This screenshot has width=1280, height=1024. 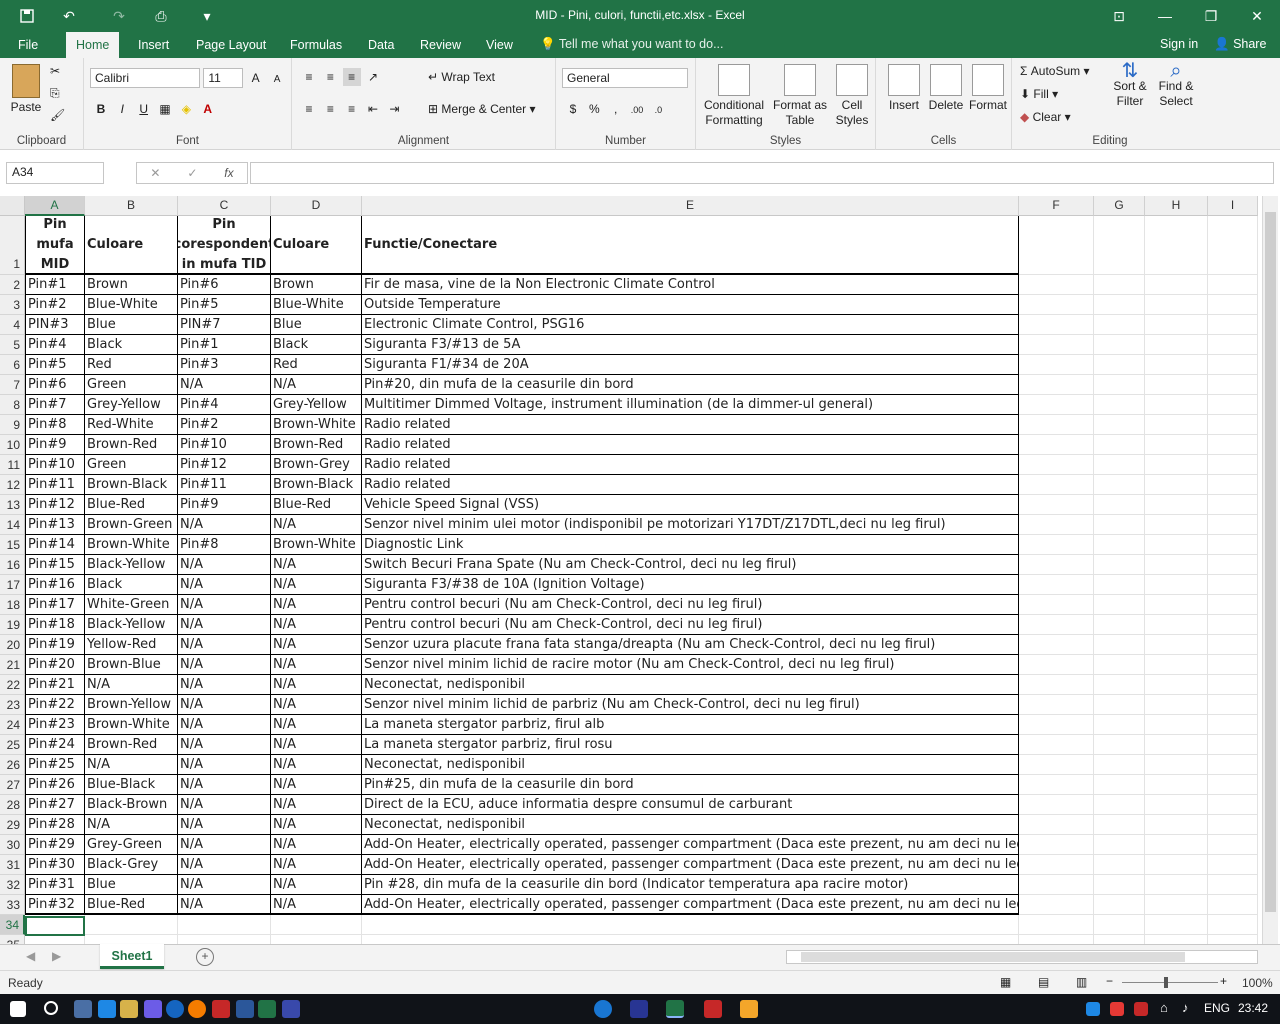 I want to click on insert-cells-button: Insert, so click(x=904, y=88).